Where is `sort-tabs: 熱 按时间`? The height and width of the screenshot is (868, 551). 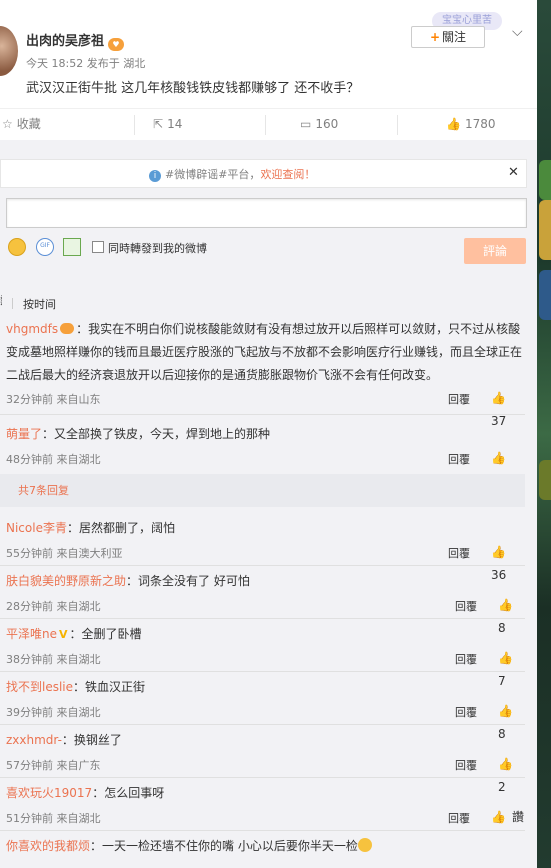 sort-tabs: 熱 按时间 is located at coordinates (28, 302).